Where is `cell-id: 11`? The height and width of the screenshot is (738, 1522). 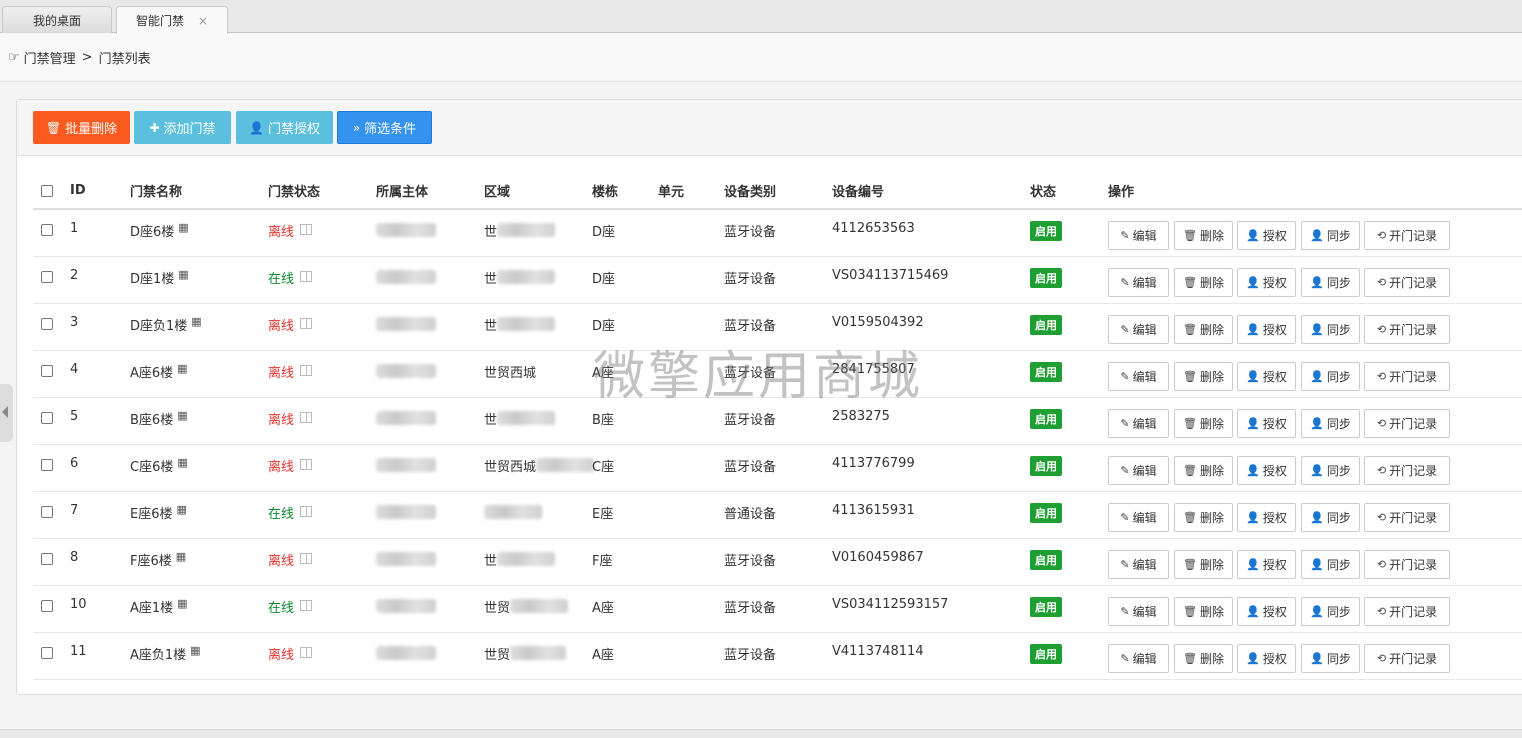
cell-id: 11 is located at coordinates (78, 651).